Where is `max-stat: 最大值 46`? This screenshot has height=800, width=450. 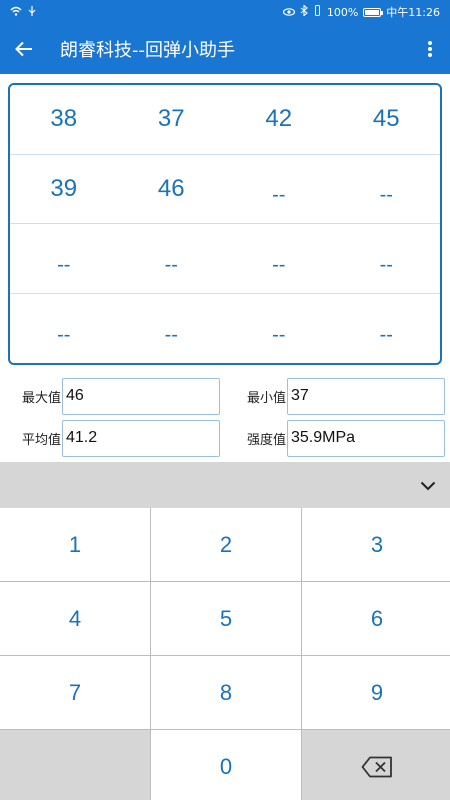
max-stat: 最大值 46 is located at coordinates (112, 396).